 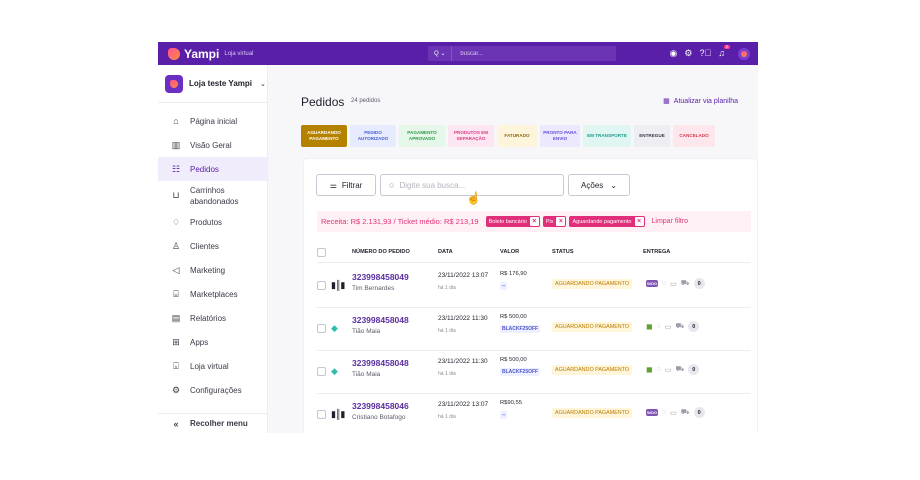 I want to click on coupon-badge: BLACKF25OFF, so click(x=520, y=329).